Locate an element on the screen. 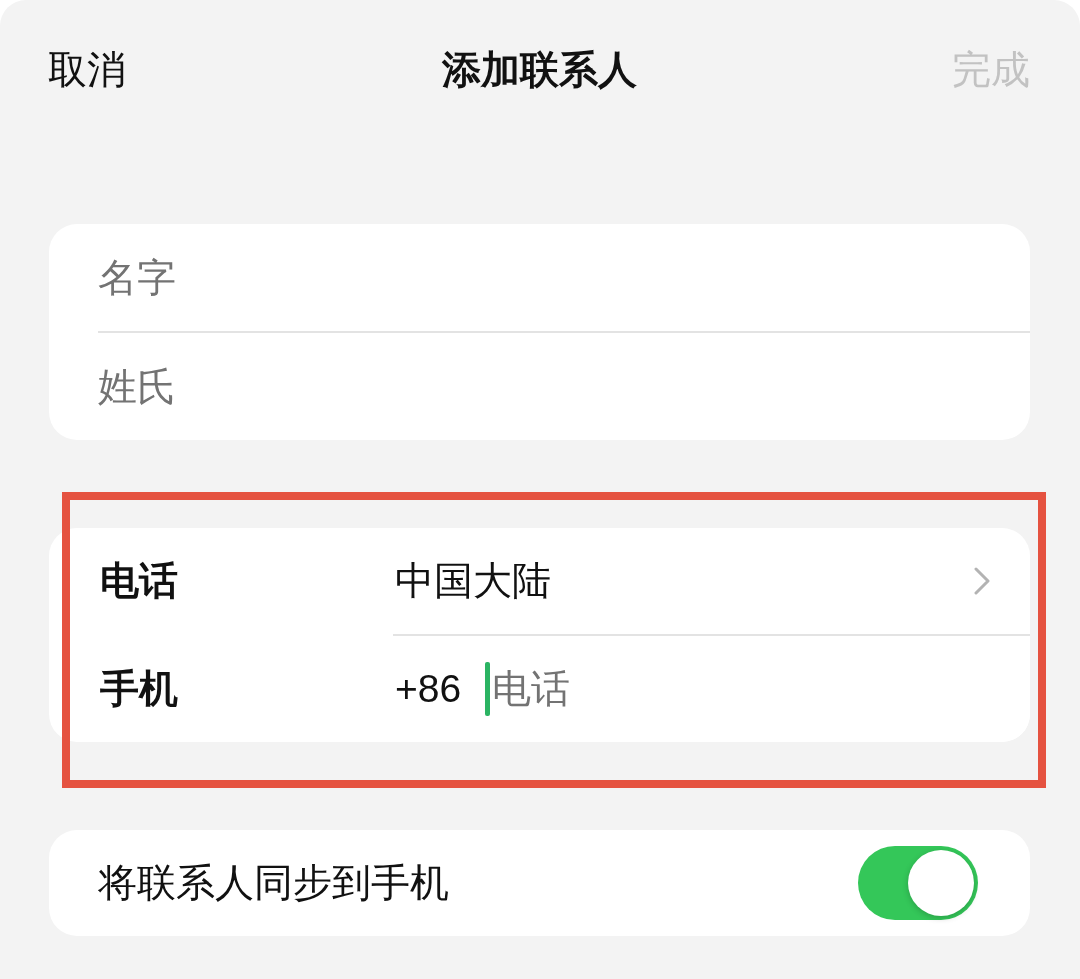 This screenshot has height=979, width=1080. region-picker-row: 电话 中国大陆 is located at coordinates (539, 581).